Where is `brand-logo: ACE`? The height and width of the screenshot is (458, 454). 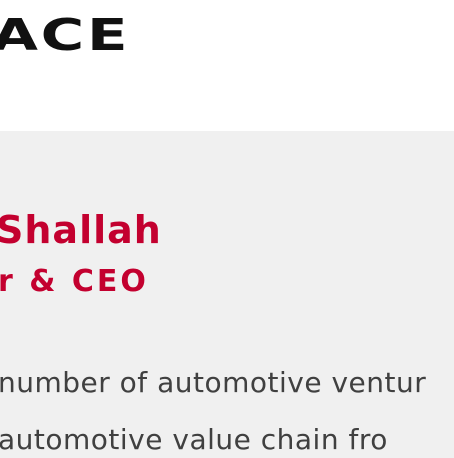 brand-logo: ACE is located at coordinates (65, 36).